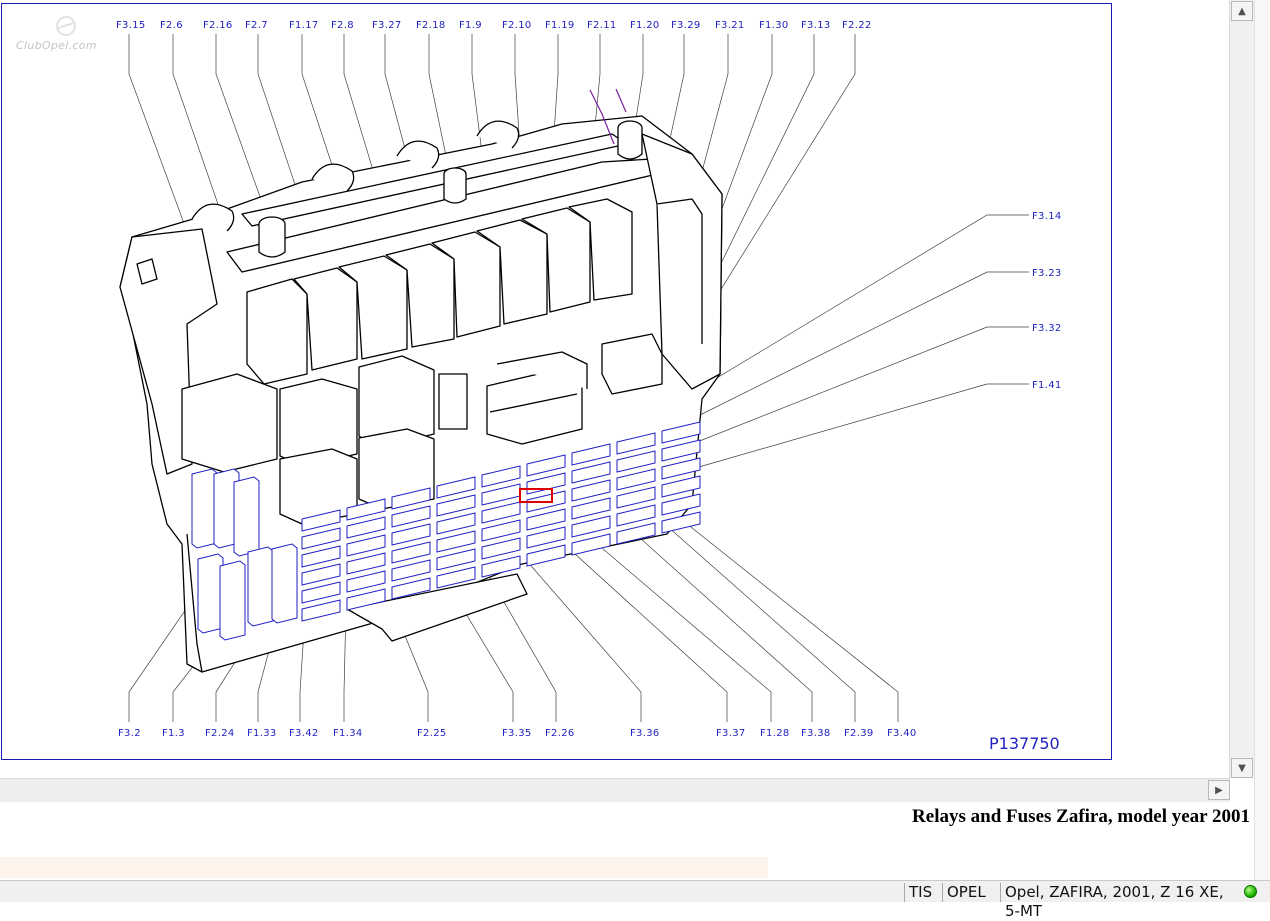 The image size is (1270, 921). I want to click on content-footer-band, so click(384, 867).